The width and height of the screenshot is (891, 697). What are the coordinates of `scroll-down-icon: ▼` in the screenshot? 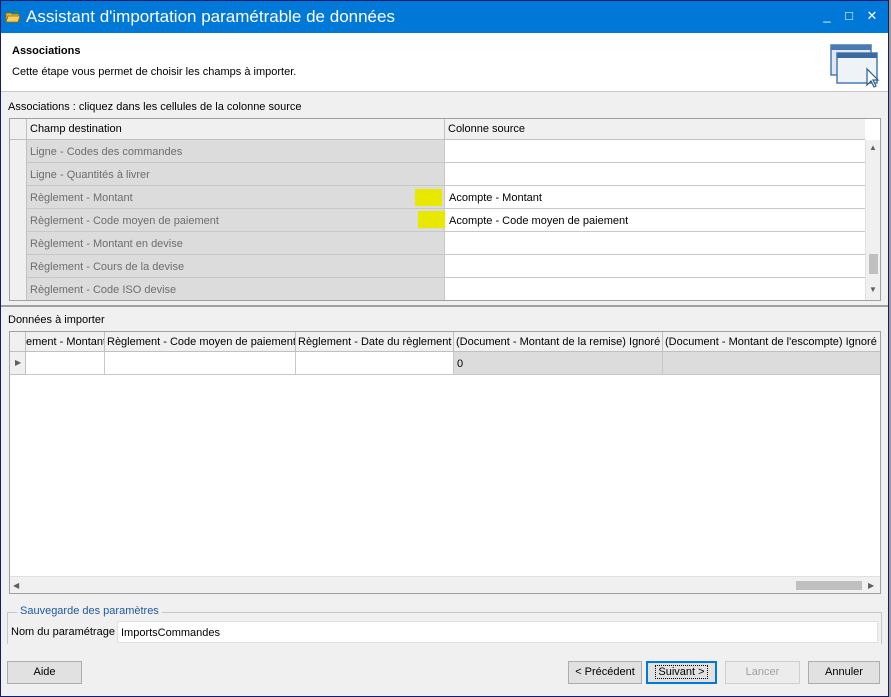 It's located at (873, 289).